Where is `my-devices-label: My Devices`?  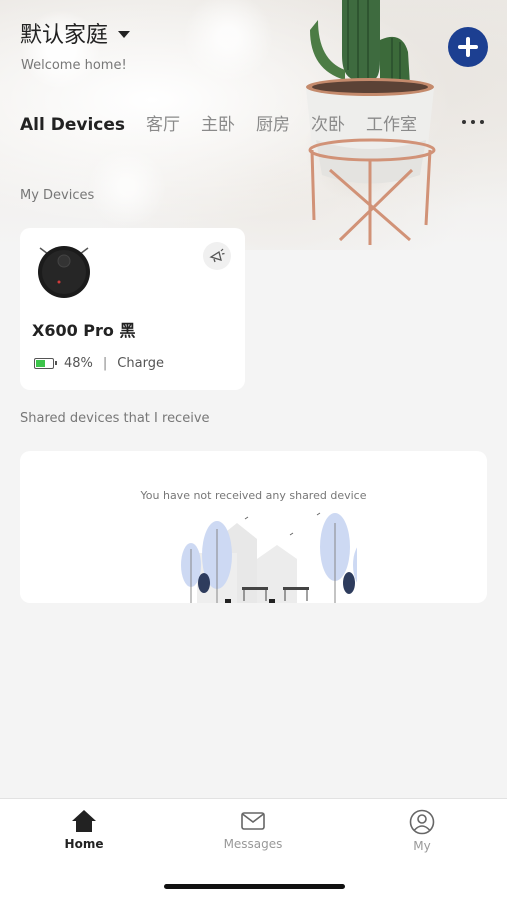
my-devices-label: My Devices is located at coordinates (57, 195).